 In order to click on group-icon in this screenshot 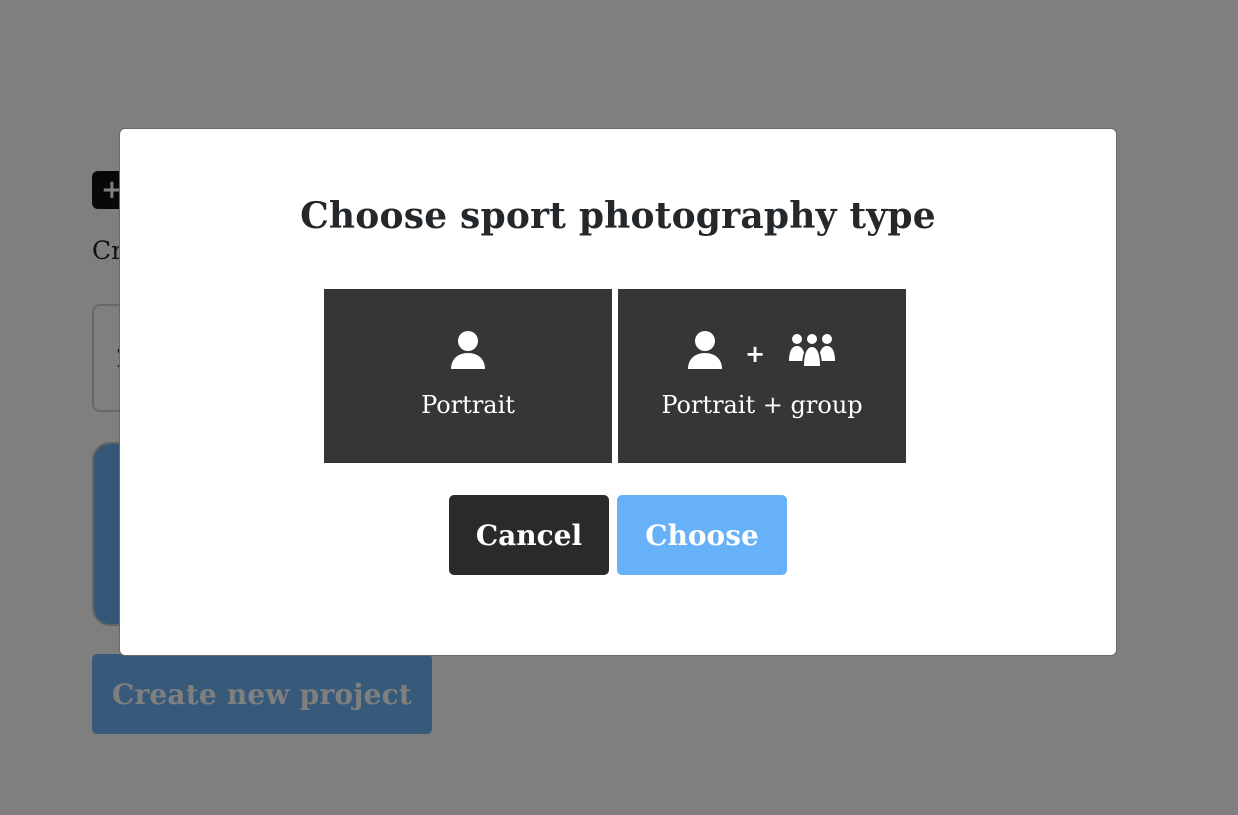, I will do `click(812, 350)`.